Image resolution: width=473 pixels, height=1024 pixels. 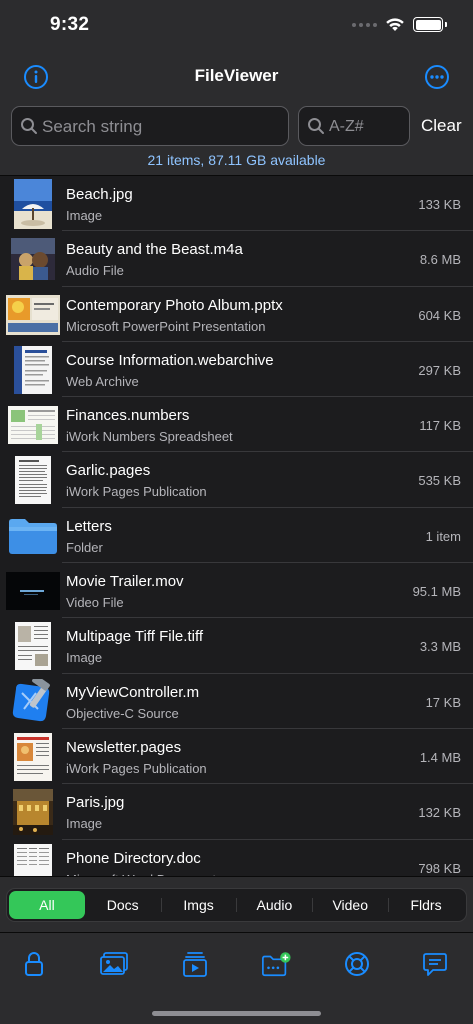 What do you see at coordinates (95, 603) in the screenshot?
I see `file-kind: Video File` at bounding box center [95, 603].